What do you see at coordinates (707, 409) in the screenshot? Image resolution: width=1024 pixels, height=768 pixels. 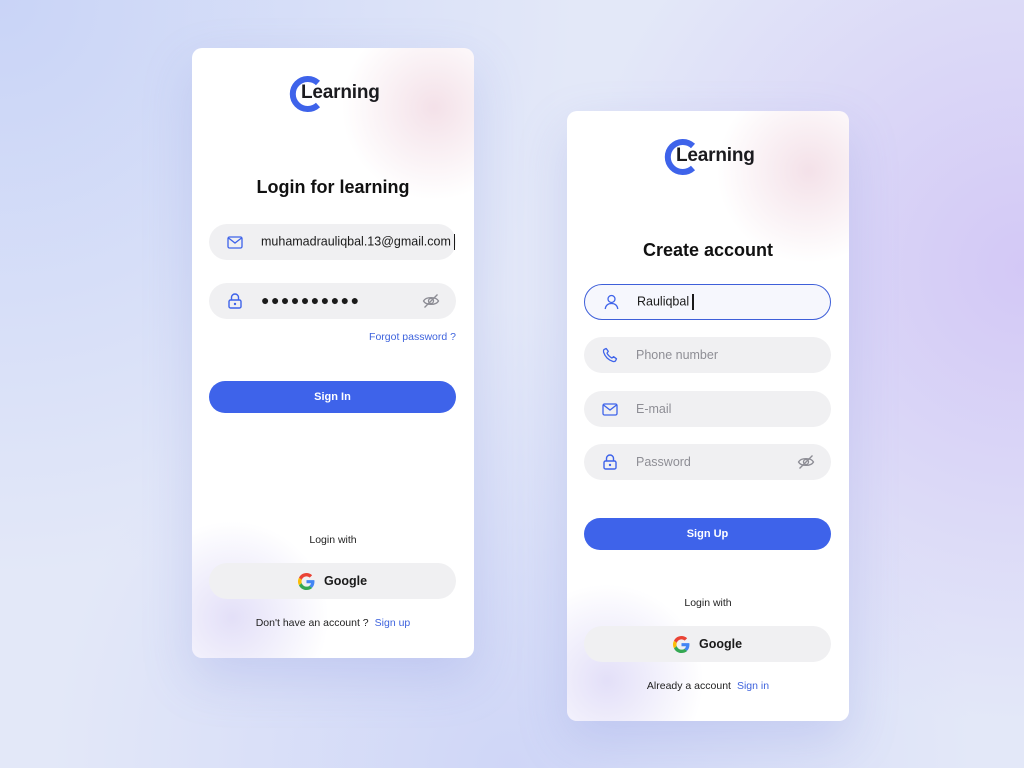 I see `email-field: E-mail` at bounding box center [707, 409].